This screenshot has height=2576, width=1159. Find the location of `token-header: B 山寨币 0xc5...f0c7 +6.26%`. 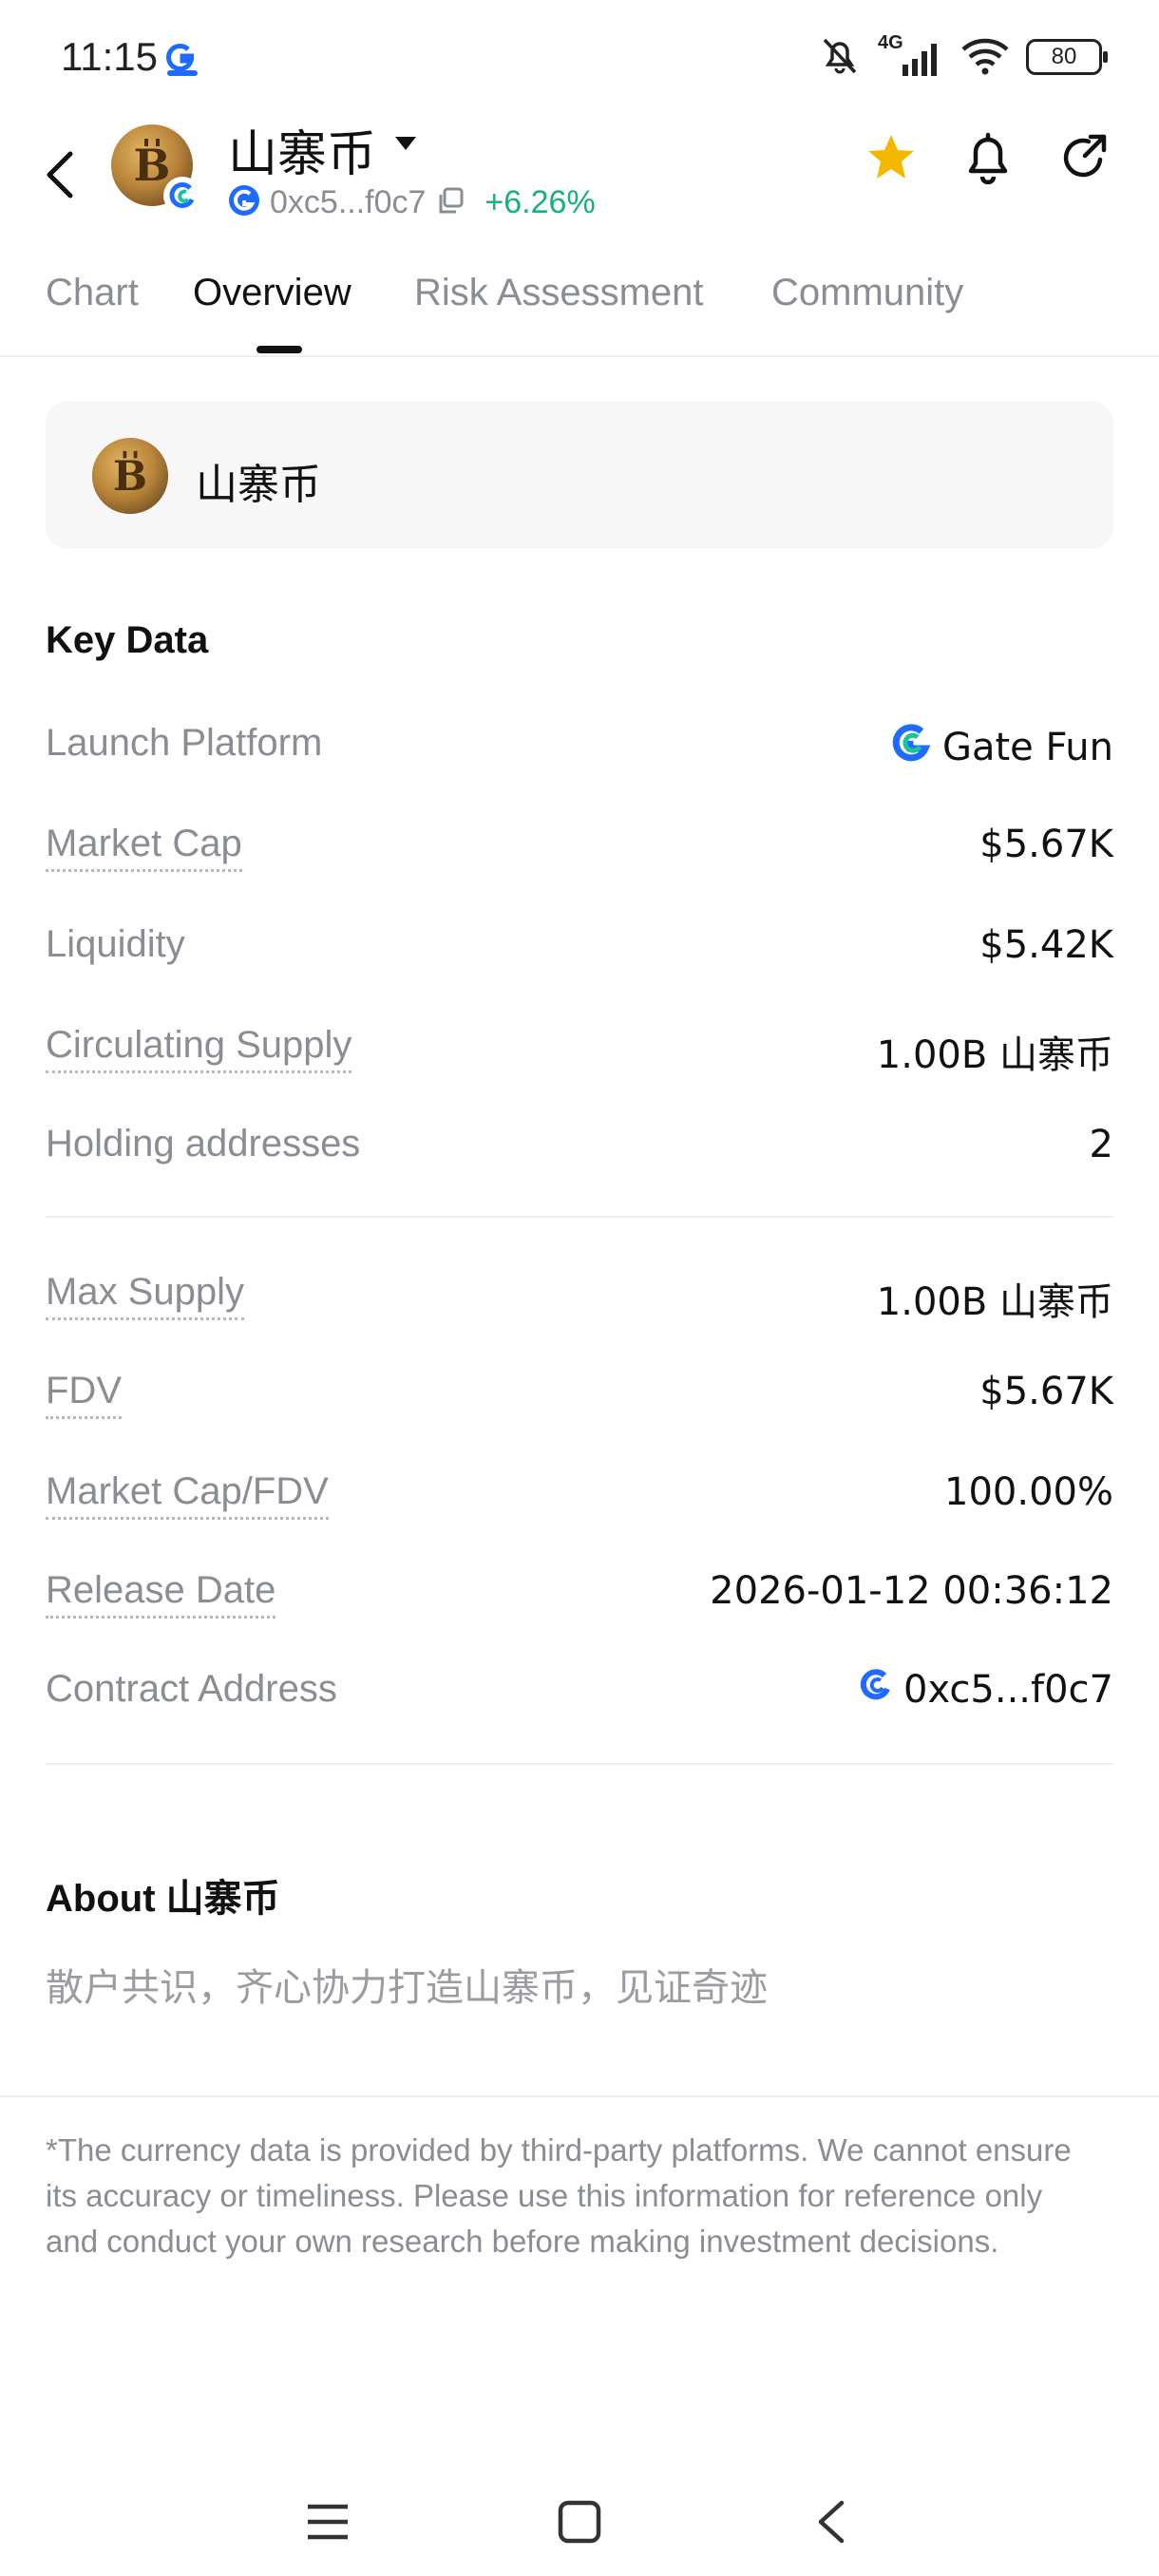

token-header: B 山寨币 0xc5...f0c7 +6.26% is located at coordinates (579, 176).